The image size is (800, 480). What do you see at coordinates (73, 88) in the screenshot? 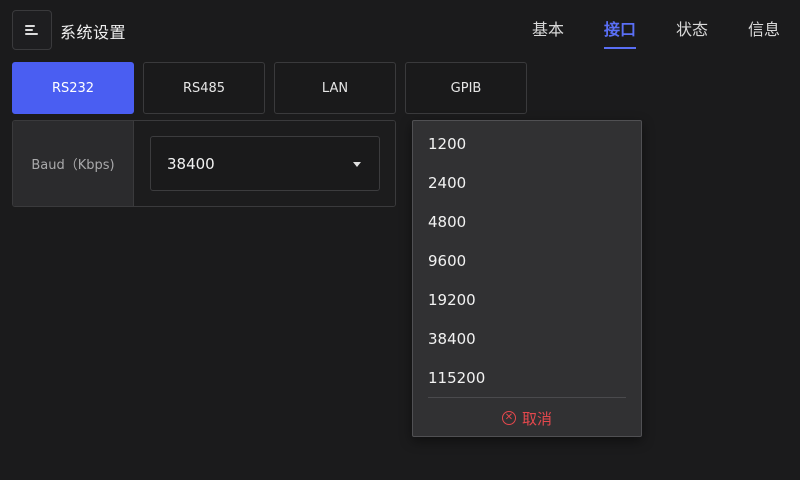
I see `interface-tab-rs232: RS232` at bounding box center [73, 88].